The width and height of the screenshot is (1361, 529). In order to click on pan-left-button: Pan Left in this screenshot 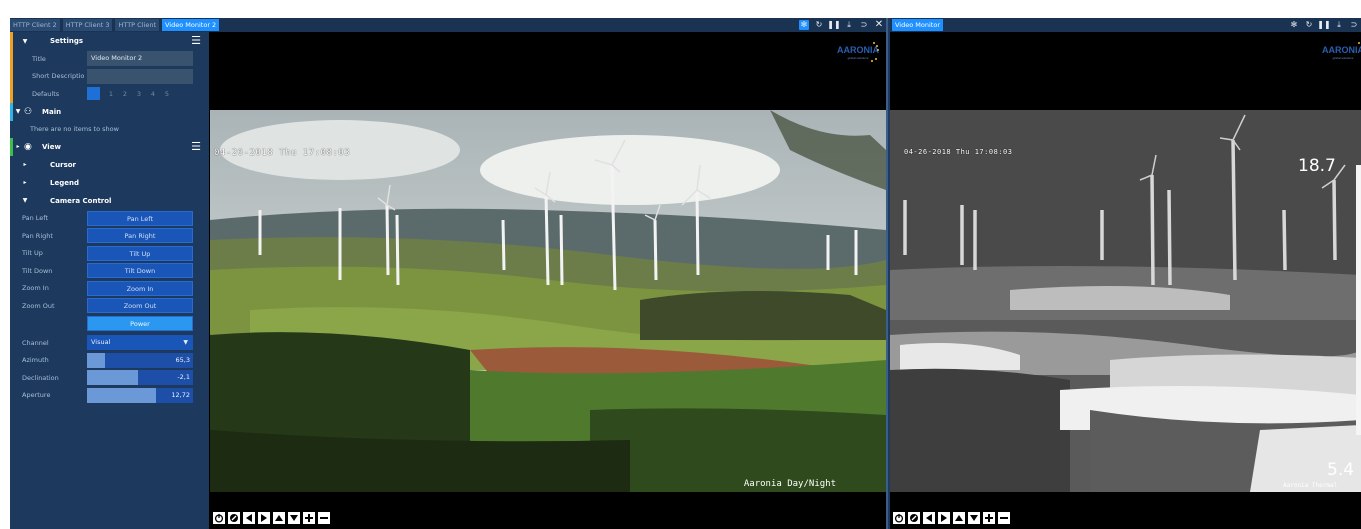, I will do `click(140, 218)`.